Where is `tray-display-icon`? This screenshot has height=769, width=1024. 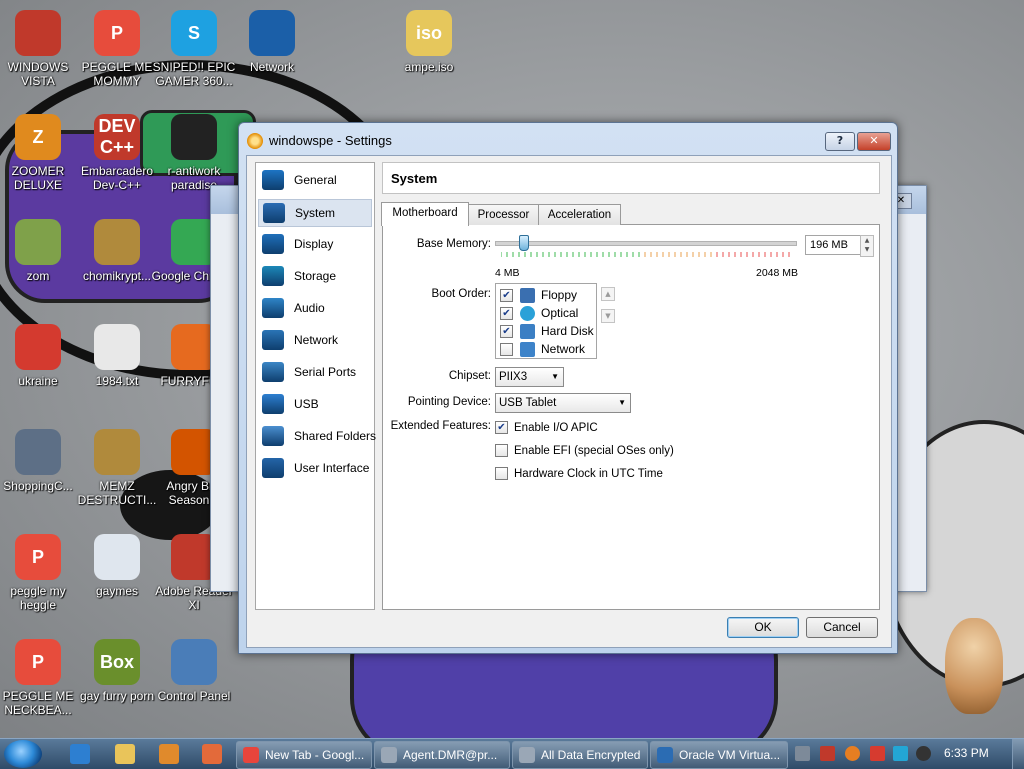 tray-display-icon is located at coordinates (900, 753).